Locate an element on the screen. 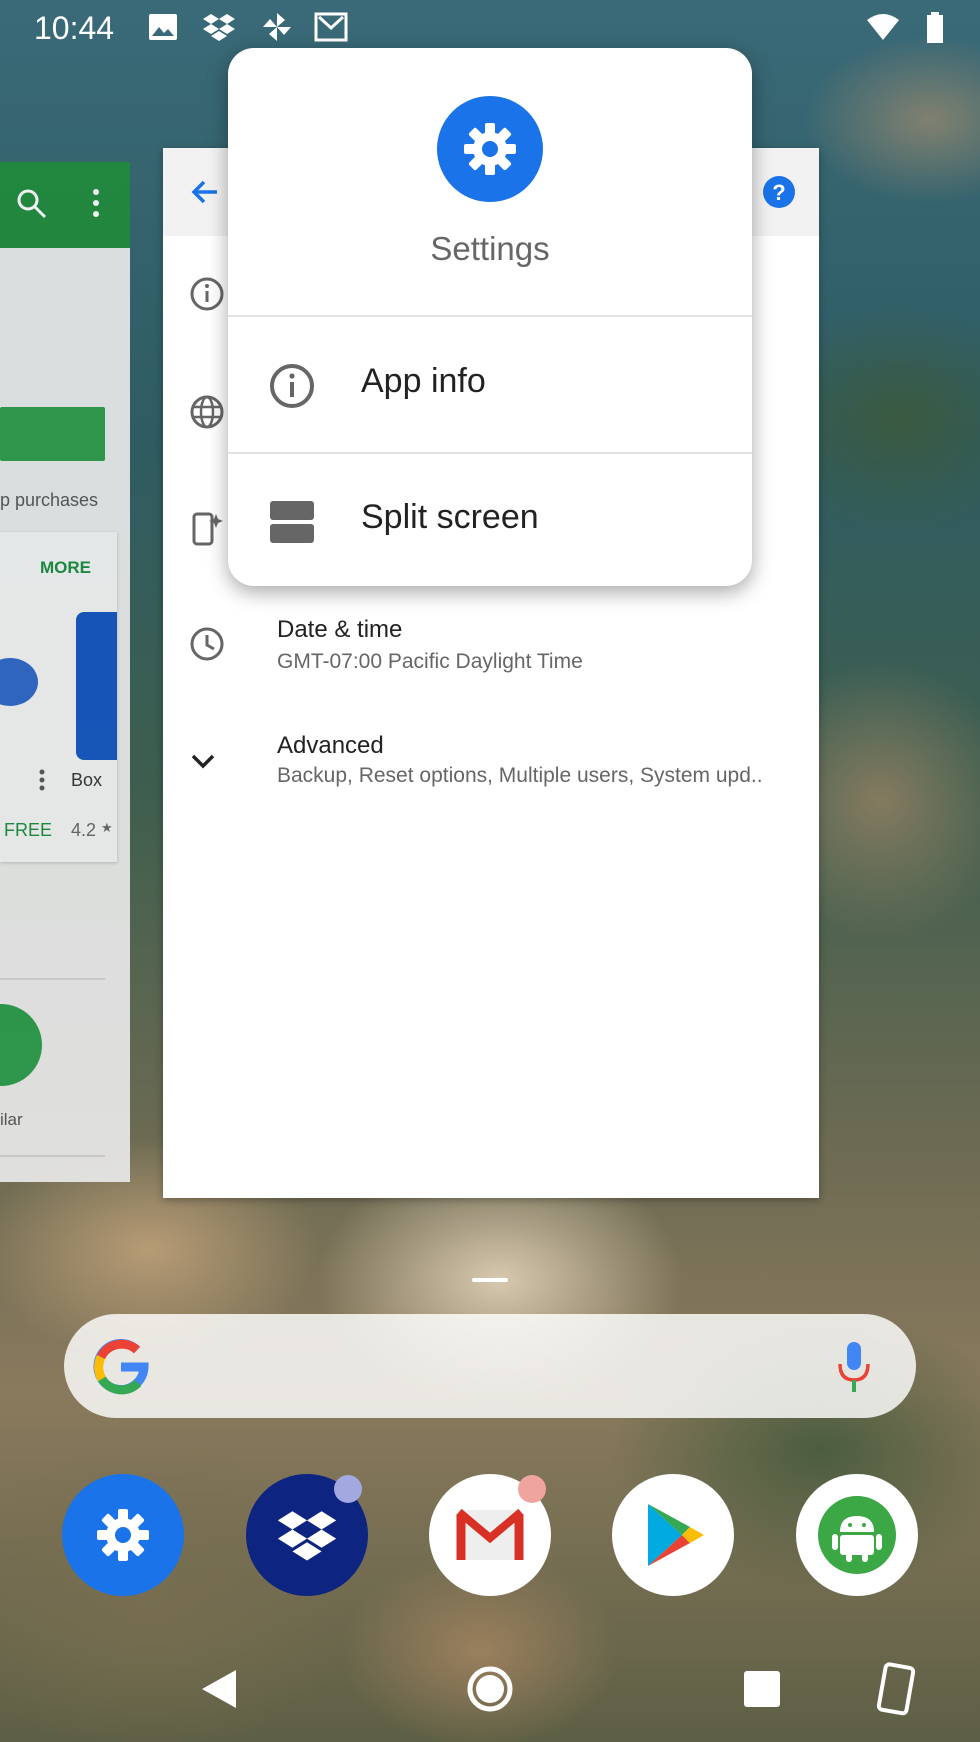 The image size is (980, 1742). play-more-link: MORE is located at coordinates (65, 567).